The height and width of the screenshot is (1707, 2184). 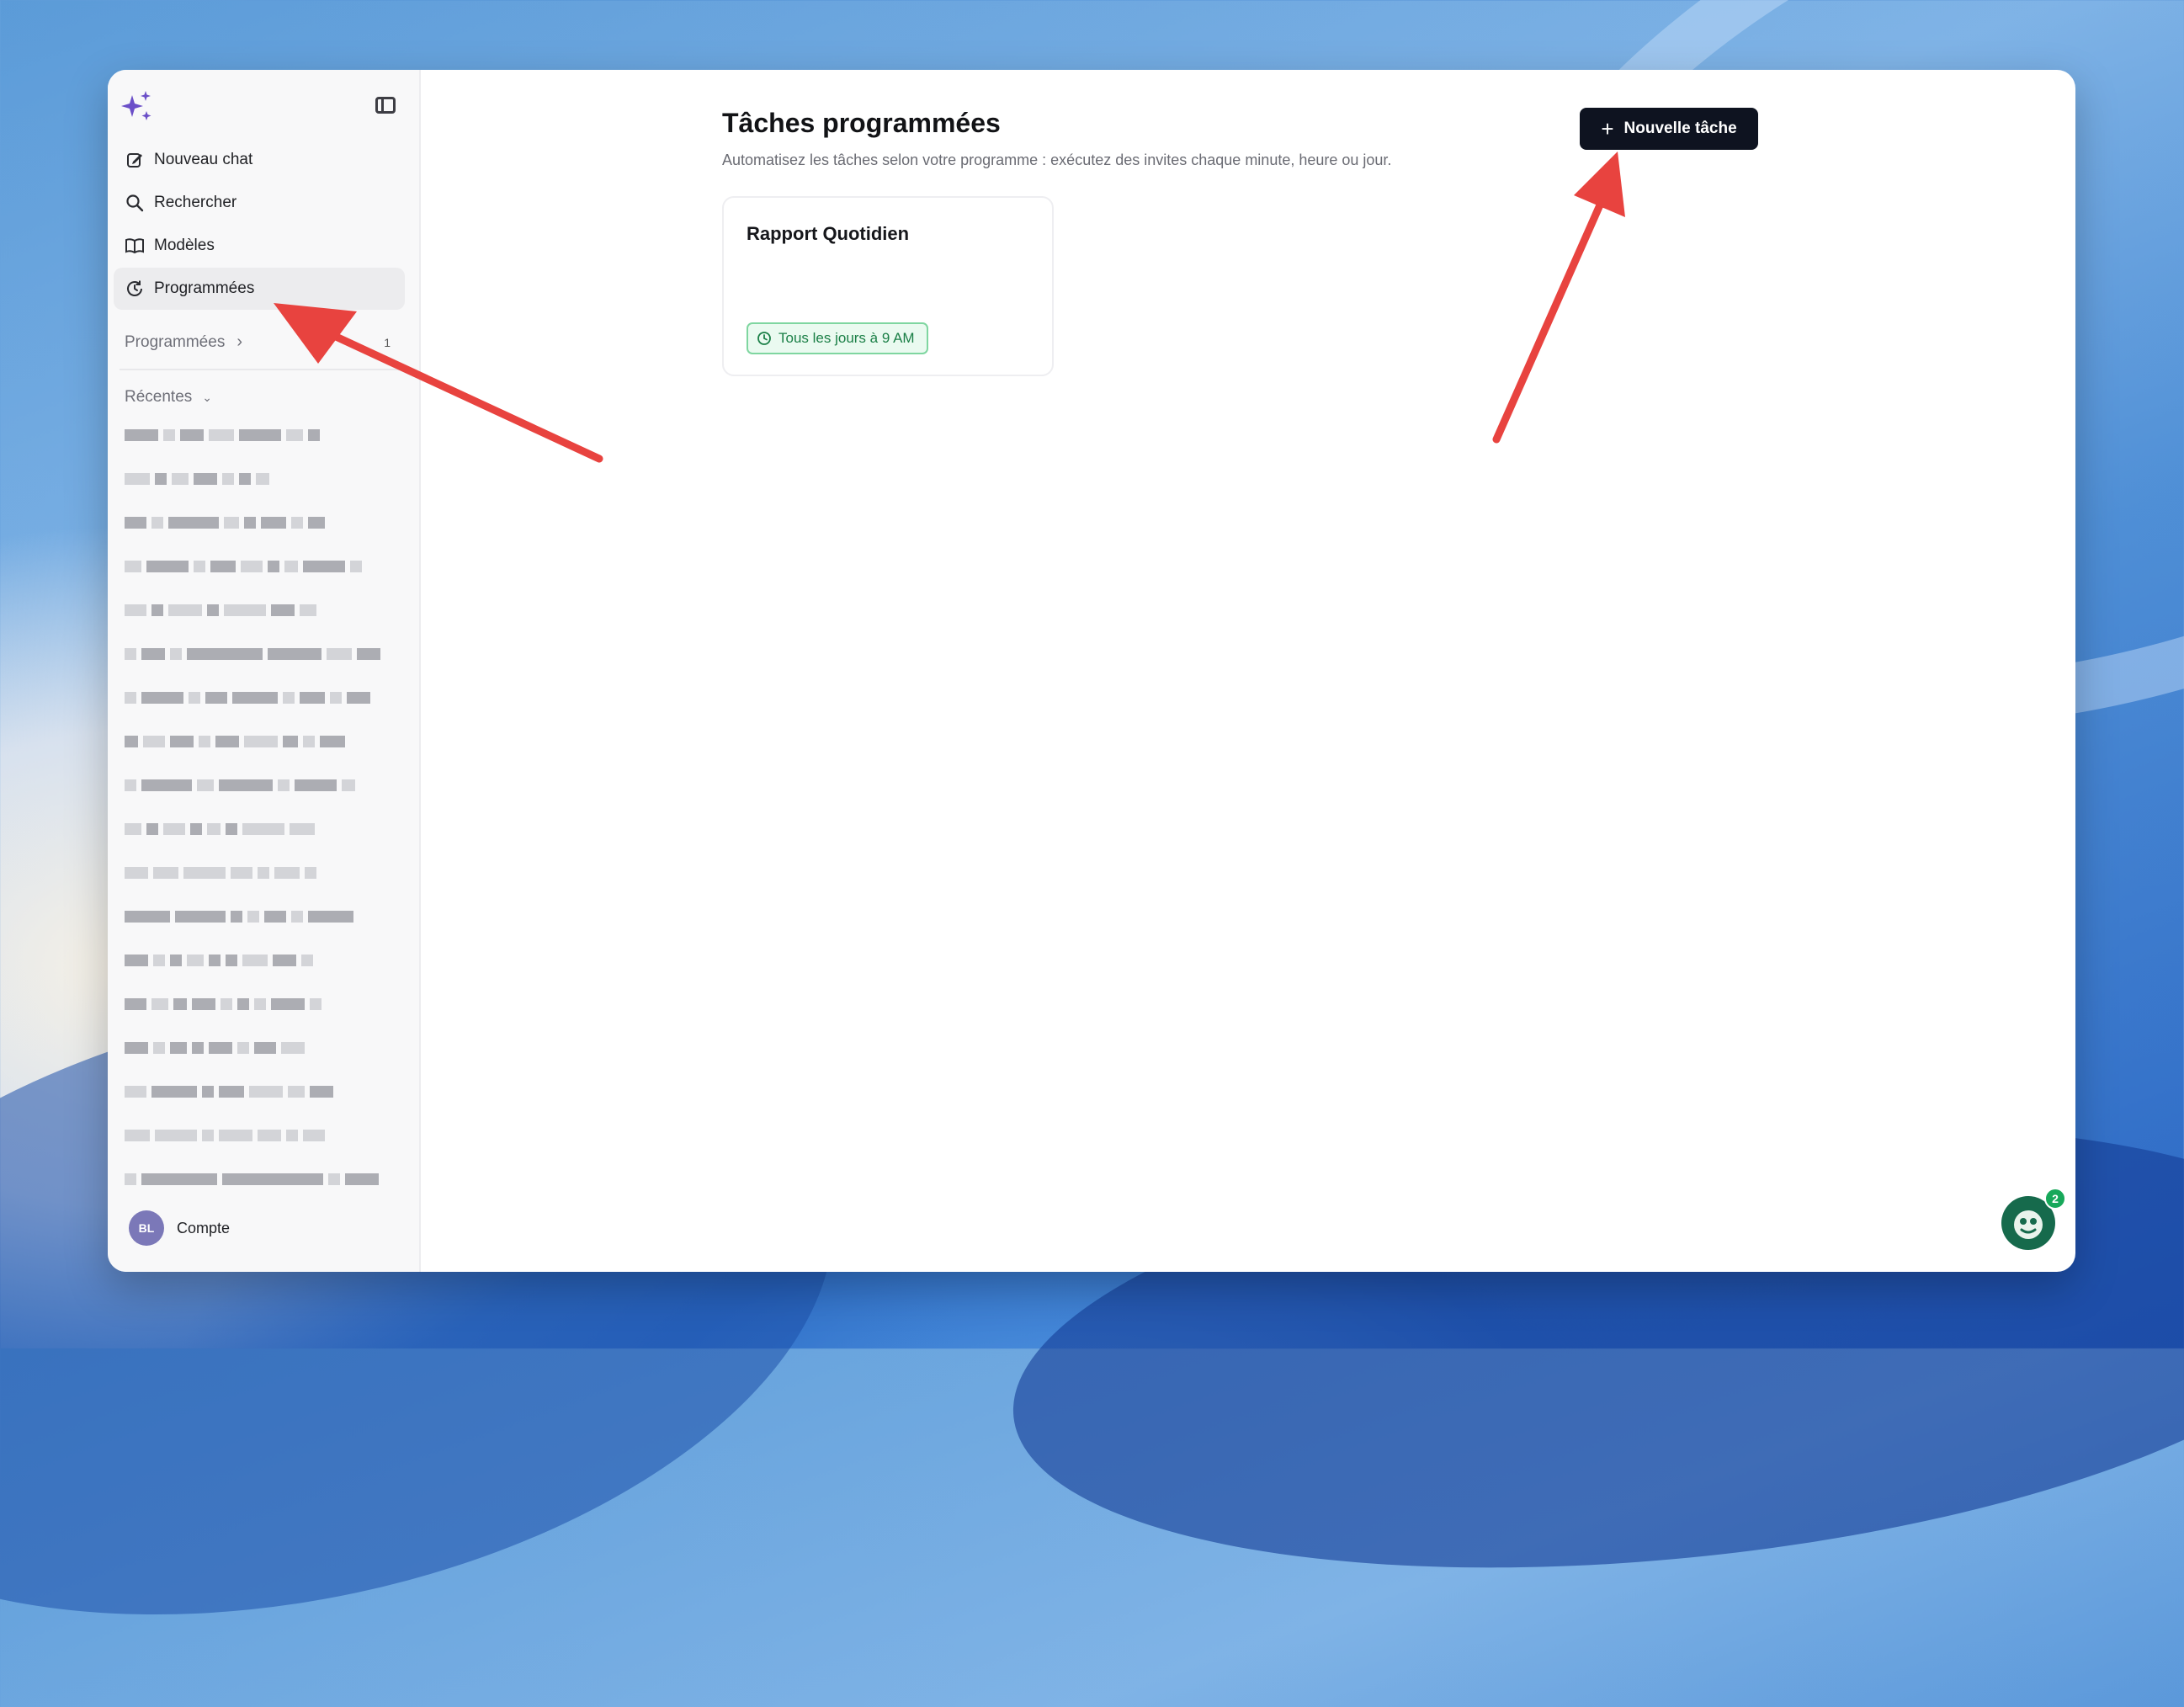 What do you see at coordinates (134, 161) in the screenshot?
I see `edit-icon` at bounding box center [134, 161].